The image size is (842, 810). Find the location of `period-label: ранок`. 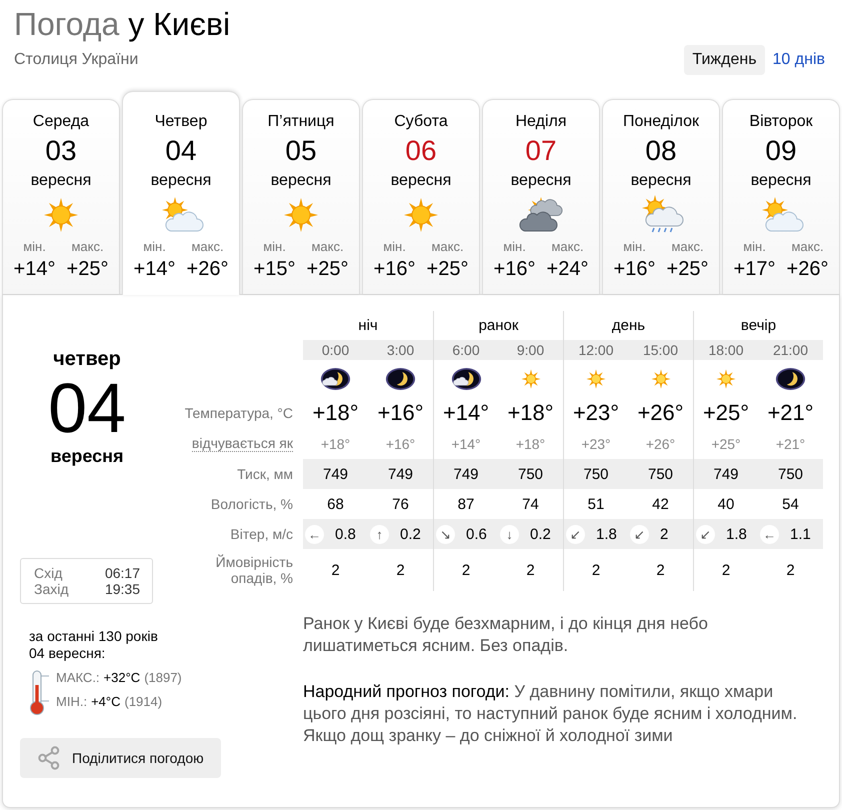

period-label: ранок is located at coordinates (498, 325).